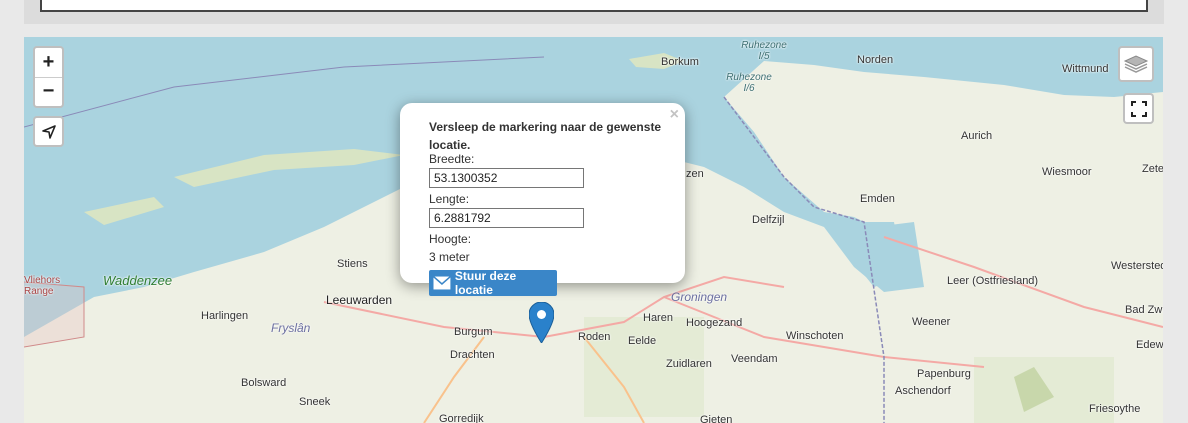 This screenshot has width=1188, height=423. Describe the element at coordinates (689, 364) in the screenshot. I see `place-label: Zuidlaren` at that location.